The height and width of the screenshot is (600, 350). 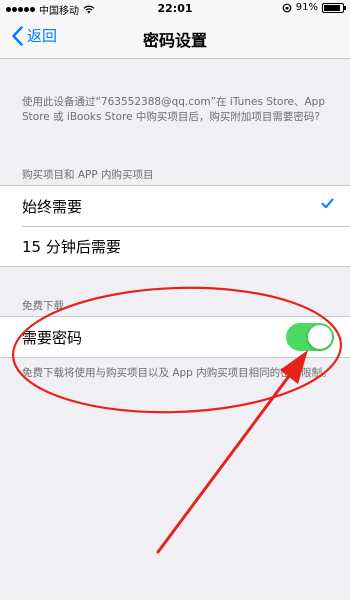 What do you see at coordinates (175, 8) in the screenshot?
I see `status-bar: 中国移动 22:01 91%` at bounding box center [175, 8].